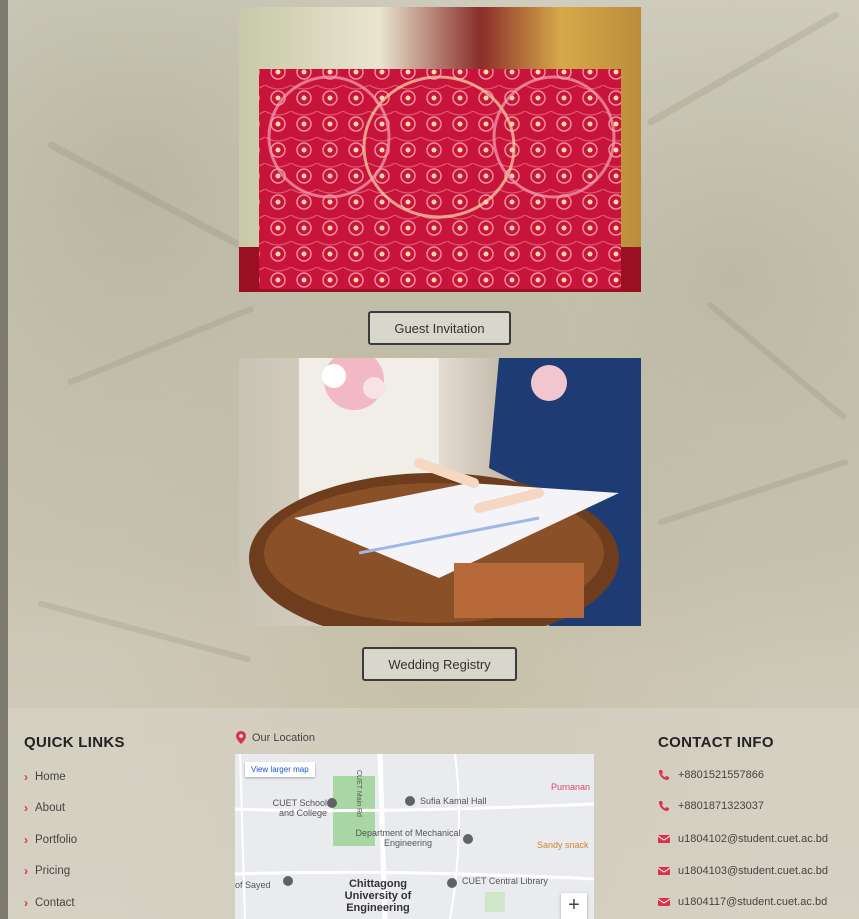 This screenshot has width=859, height=919. I want to click on contact-email-1: u1804102@student.cuet.ac.bd, so click(743, 839).